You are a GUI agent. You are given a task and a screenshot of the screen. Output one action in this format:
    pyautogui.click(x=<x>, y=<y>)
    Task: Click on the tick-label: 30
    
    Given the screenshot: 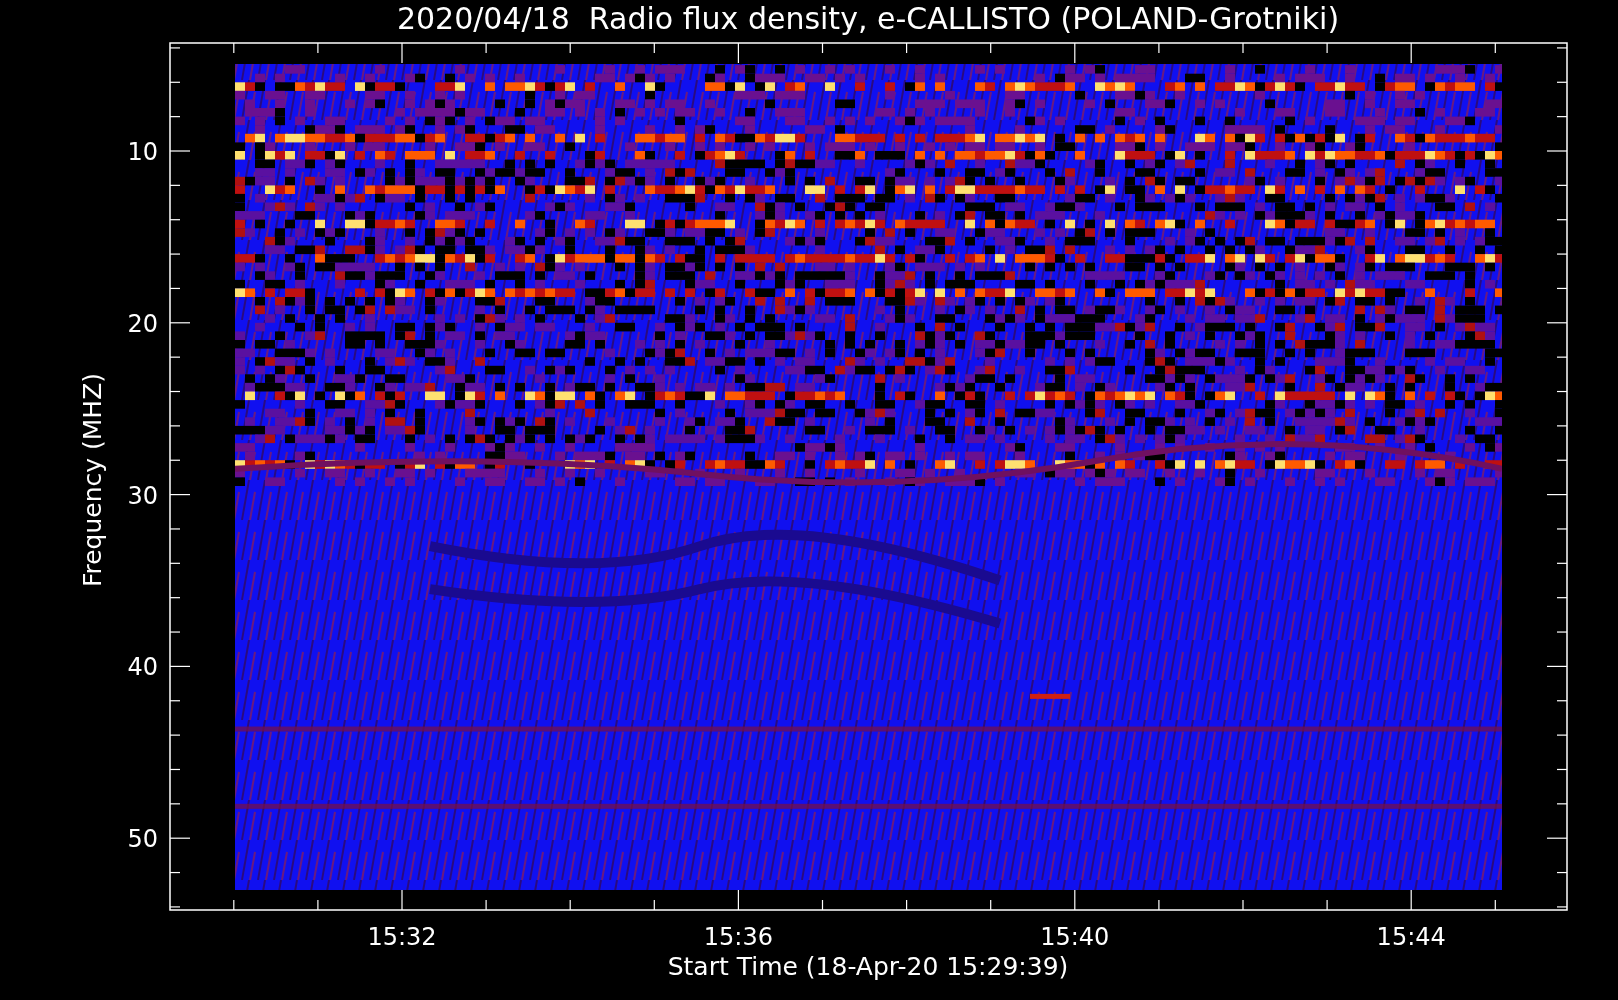 What is the action you would take?
    pyautogui.click(x=142, y=495)
    